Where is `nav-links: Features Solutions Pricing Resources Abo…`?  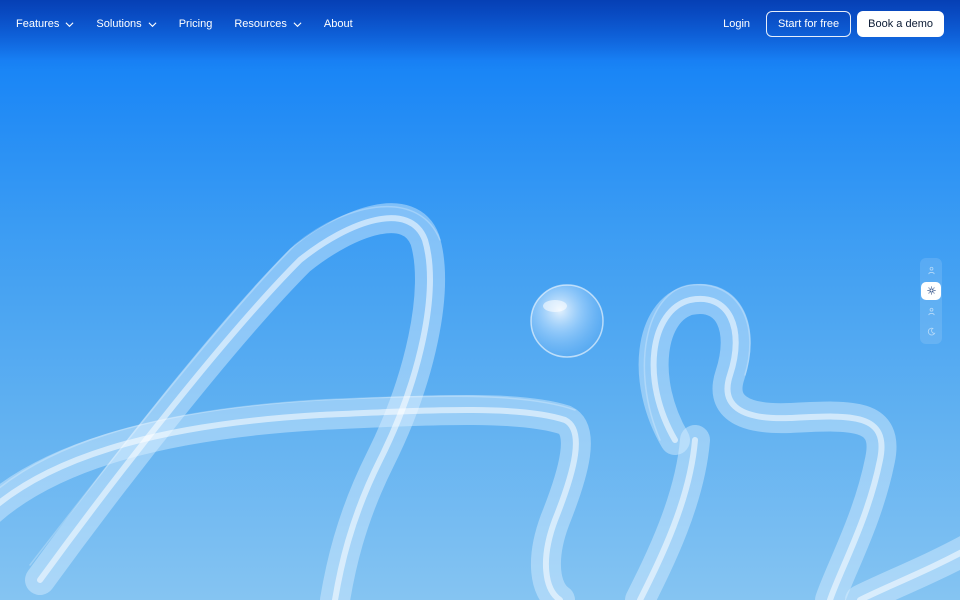 nav-links: Features Solutions Pricing Resources Abo… is located at coordinates (184, 24).